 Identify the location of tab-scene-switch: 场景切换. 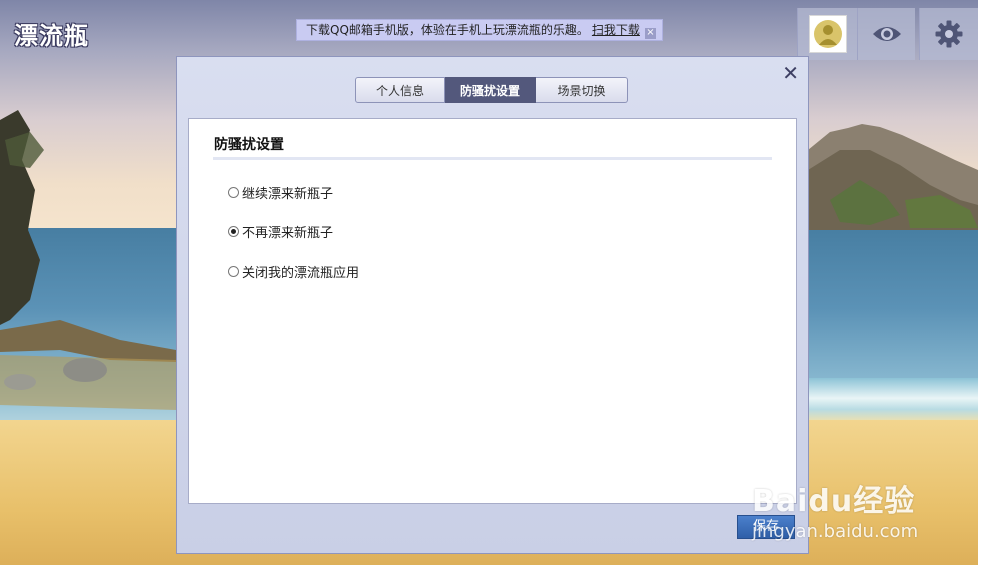
(582, 90).